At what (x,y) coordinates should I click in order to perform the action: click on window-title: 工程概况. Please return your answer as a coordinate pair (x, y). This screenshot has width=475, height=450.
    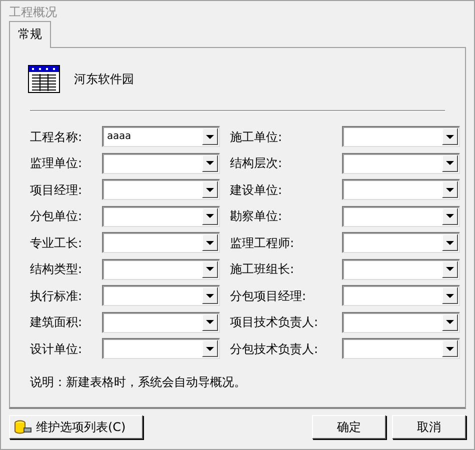
    Looking at the image, I should click on (33, 12).